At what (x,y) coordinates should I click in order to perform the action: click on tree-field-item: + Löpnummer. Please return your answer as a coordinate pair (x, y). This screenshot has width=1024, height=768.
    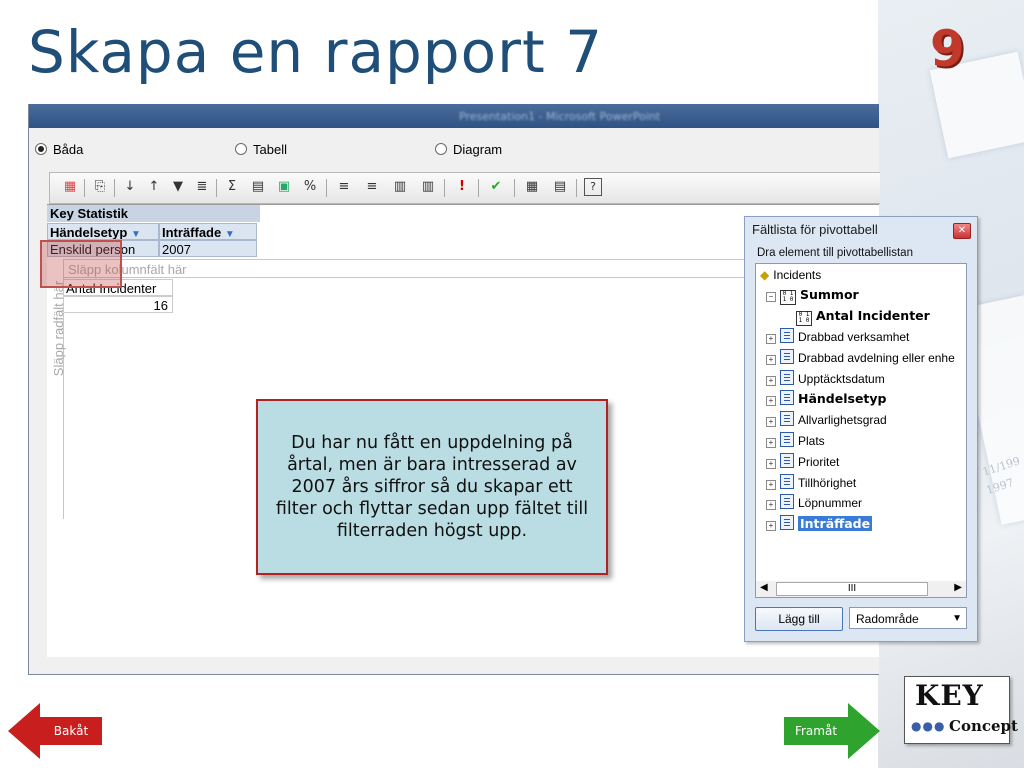
    Looking at the image, I should click on (814, 503).